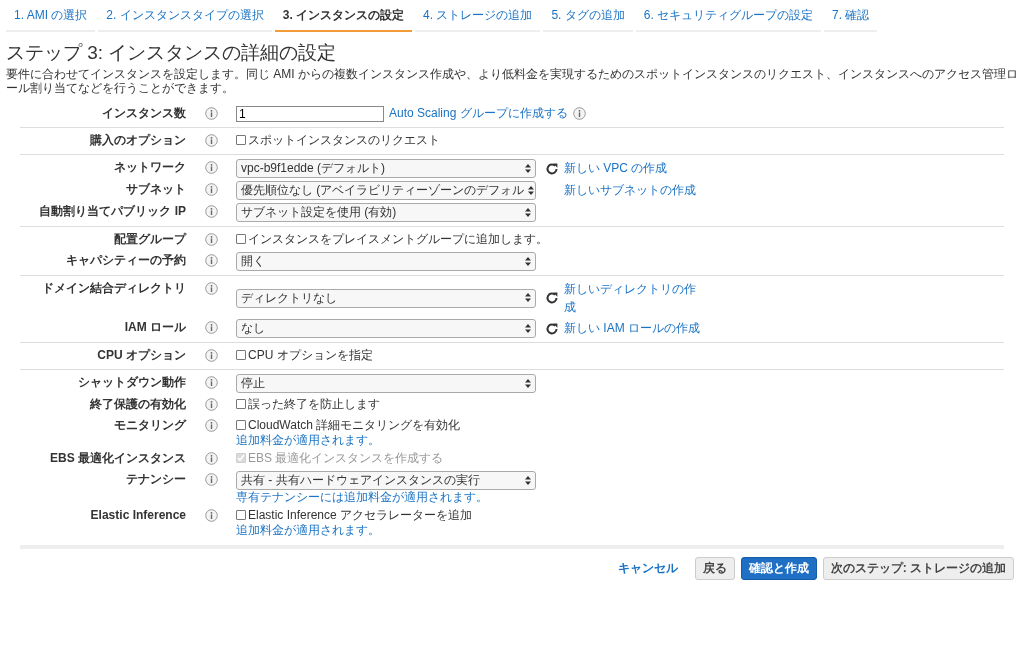 The height and width of the screenshot is (657, 1024). I want to click on field-label: シャットダウン動作, so click(132, 382).